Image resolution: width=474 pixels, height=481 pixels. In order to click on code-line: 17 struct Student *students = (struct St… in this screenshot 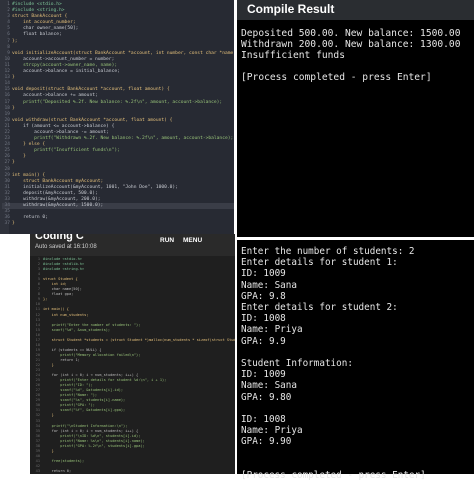, I will do `click(134, 340)`.